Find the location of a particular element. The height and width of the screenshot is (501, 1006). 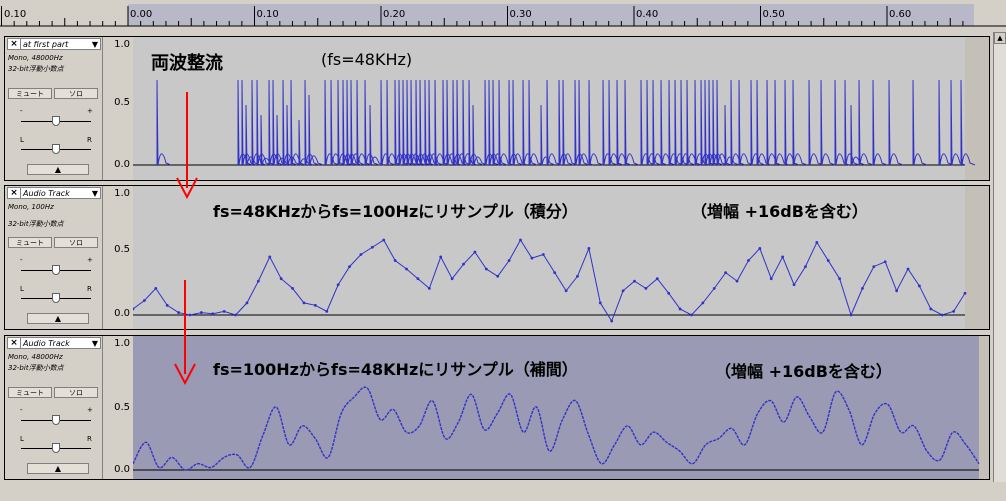

annotation-arrows is located at coordinates (186, 239).